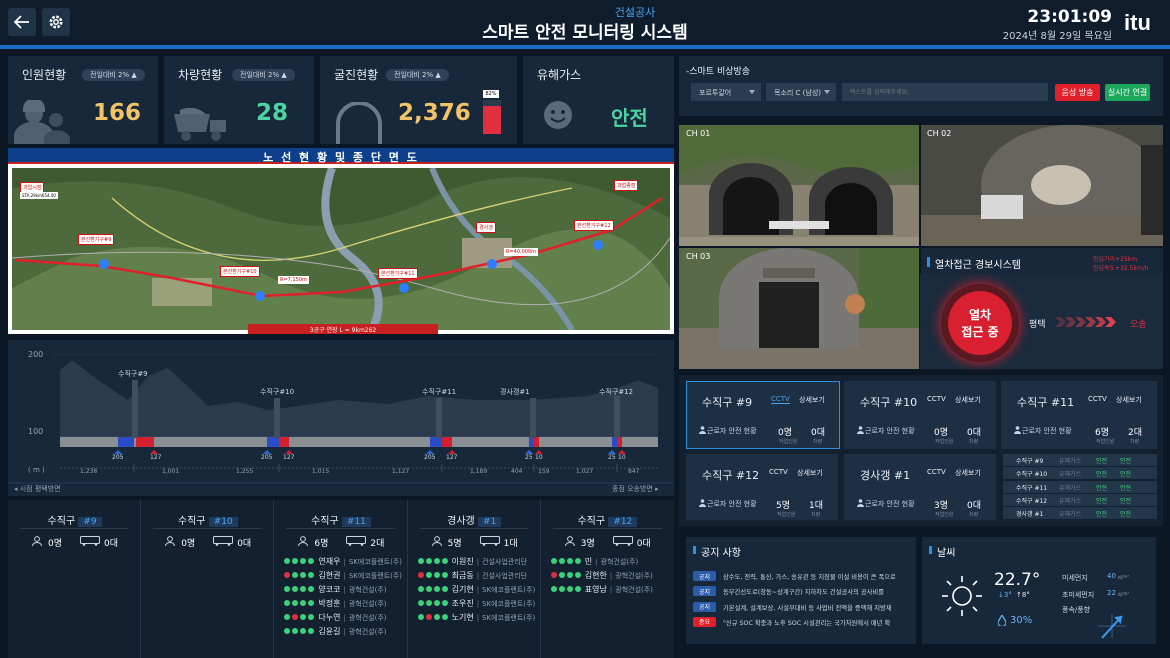 This screenshot has height=658, width=1170. Describe the element at coordinates (945, 92) in the screenshot. I see `broadcast-text-input` at that location.